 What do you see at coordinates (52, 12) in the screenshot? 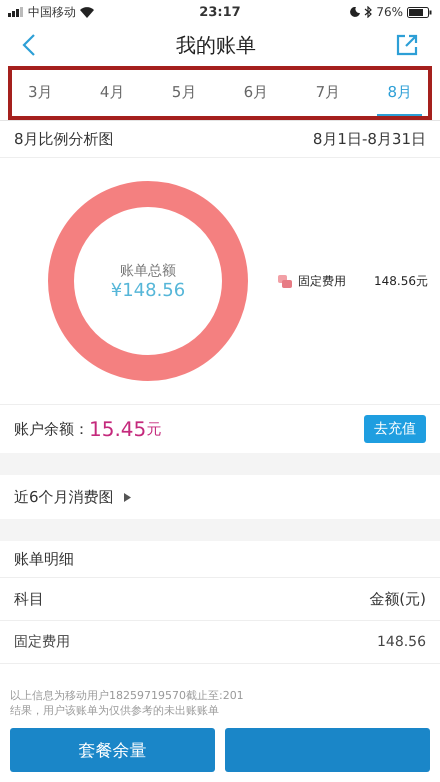
I see `carrier-name: 中国移动` at bounding box center [52, 12].